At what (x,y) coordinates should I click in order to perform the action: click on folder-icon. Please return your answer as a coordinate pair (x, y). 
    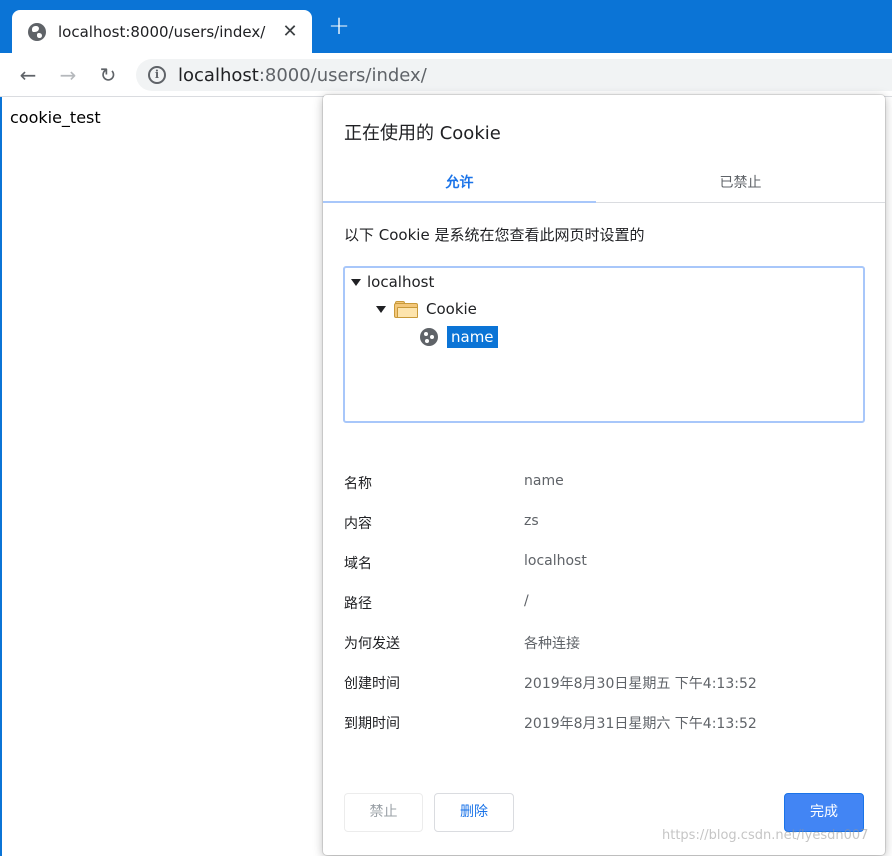
    Looking at the image, I should click on (406, 309).